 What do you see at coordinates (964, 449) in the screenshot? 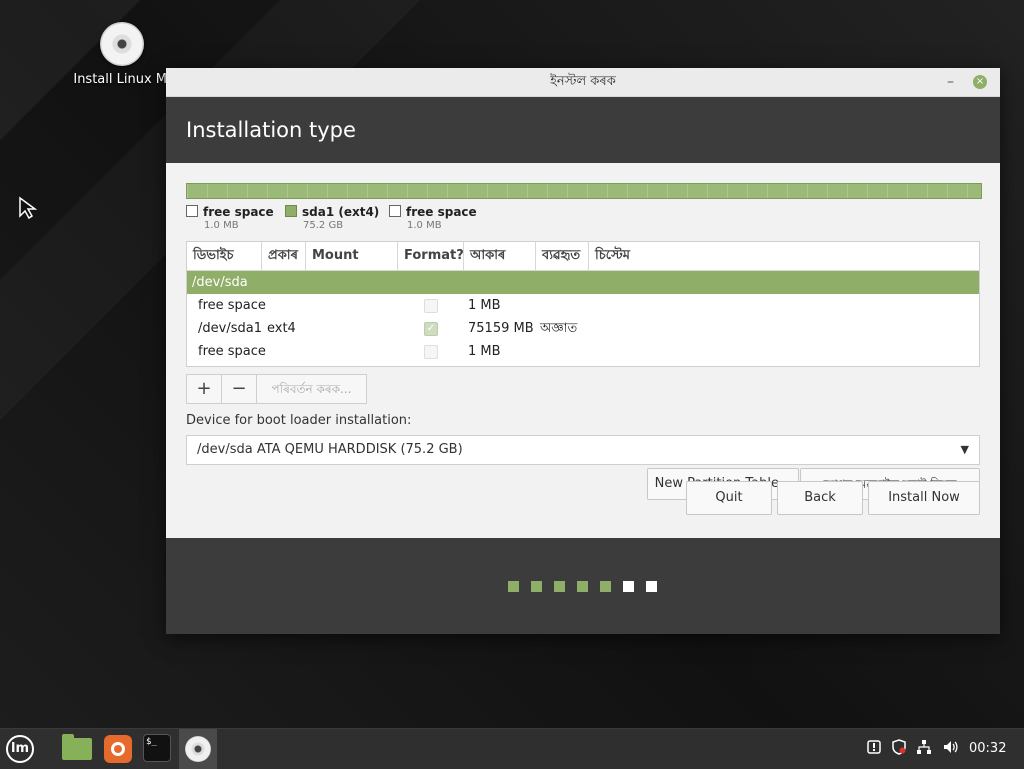
I see `dropdown-arrow-icon: ▼` at bounding box center [964, 449].